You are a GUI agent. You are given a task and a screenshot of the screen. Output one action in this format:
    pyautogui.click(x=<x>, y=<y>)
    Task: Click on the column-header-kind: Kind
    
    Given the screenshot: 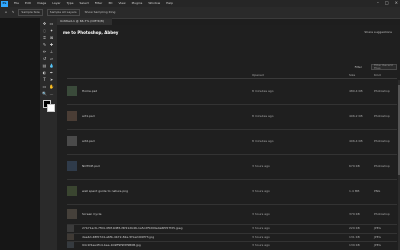 What is the action you would take?
    pyautogui.click(x=377, y=75)
    